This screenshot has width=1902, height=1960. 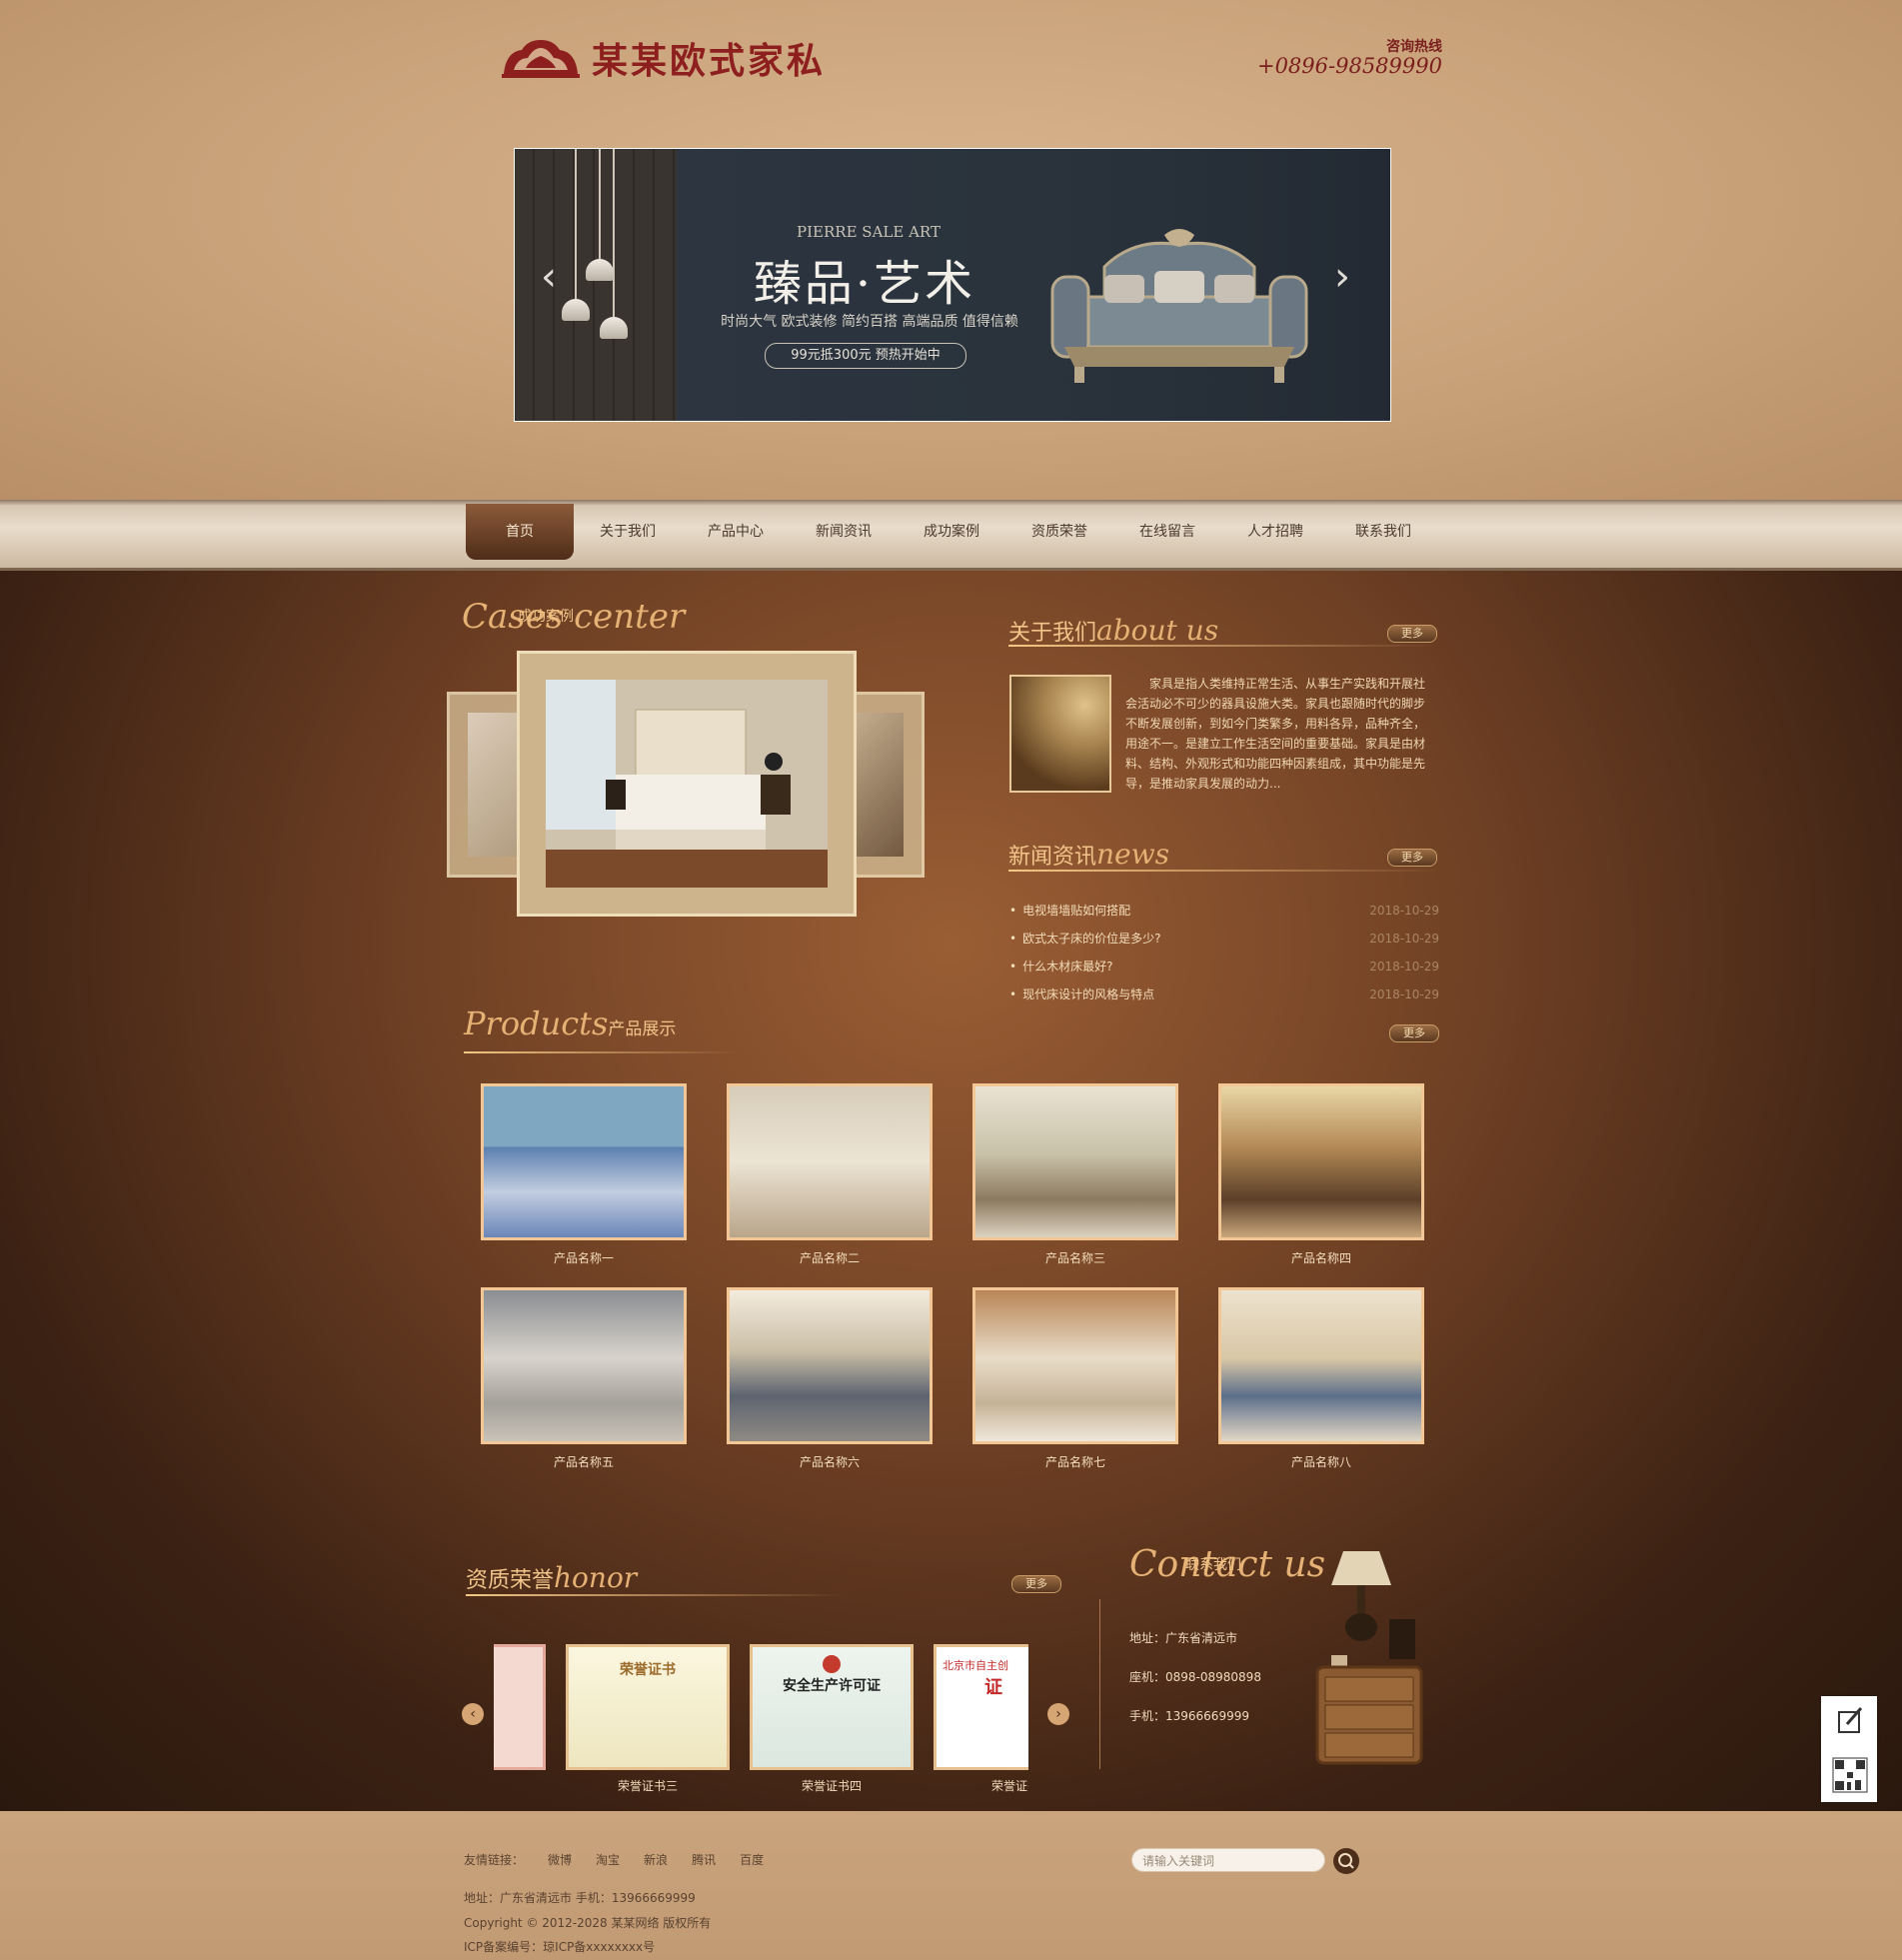 I want to click on friend-link: 腾讯, so click(x=704, y=1859).